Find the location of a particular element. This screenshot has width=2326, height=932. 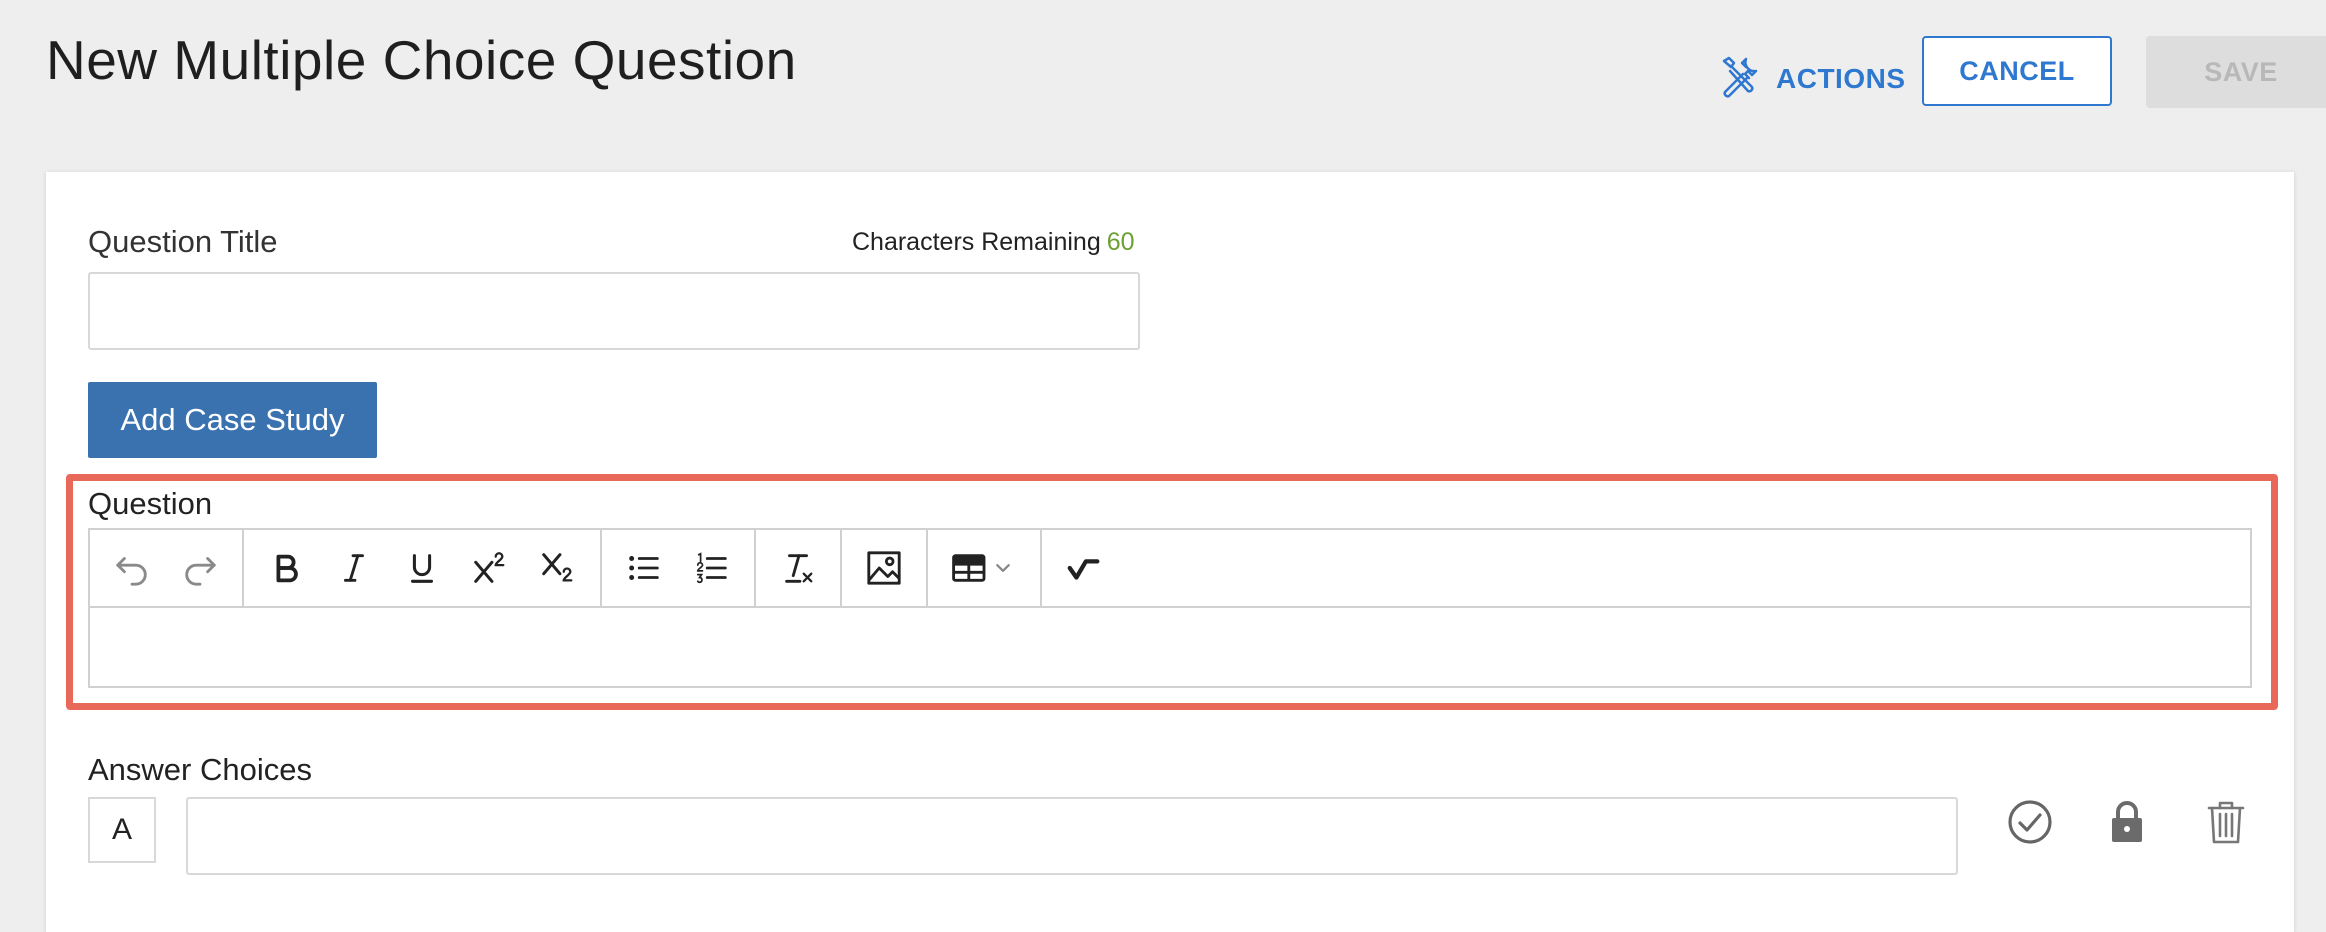

history-group is located at coordinates (167, 568).